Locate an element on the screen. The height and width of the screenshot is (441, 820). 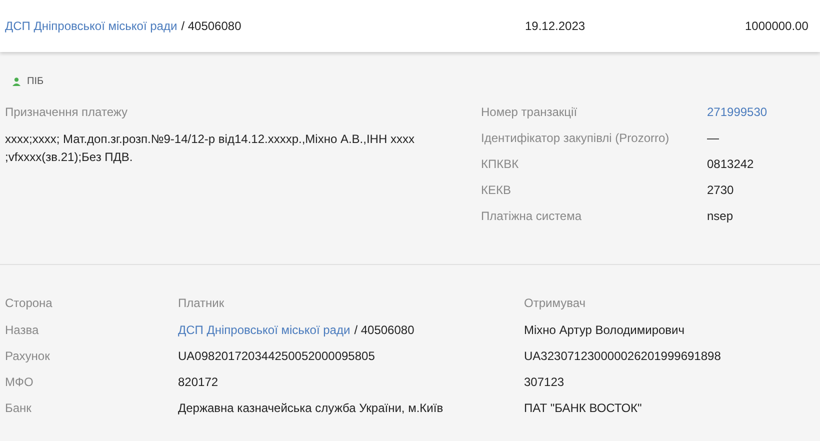
payer-value: Державна казначейська служба України, м.Київ is located at coordinates (311, 408).